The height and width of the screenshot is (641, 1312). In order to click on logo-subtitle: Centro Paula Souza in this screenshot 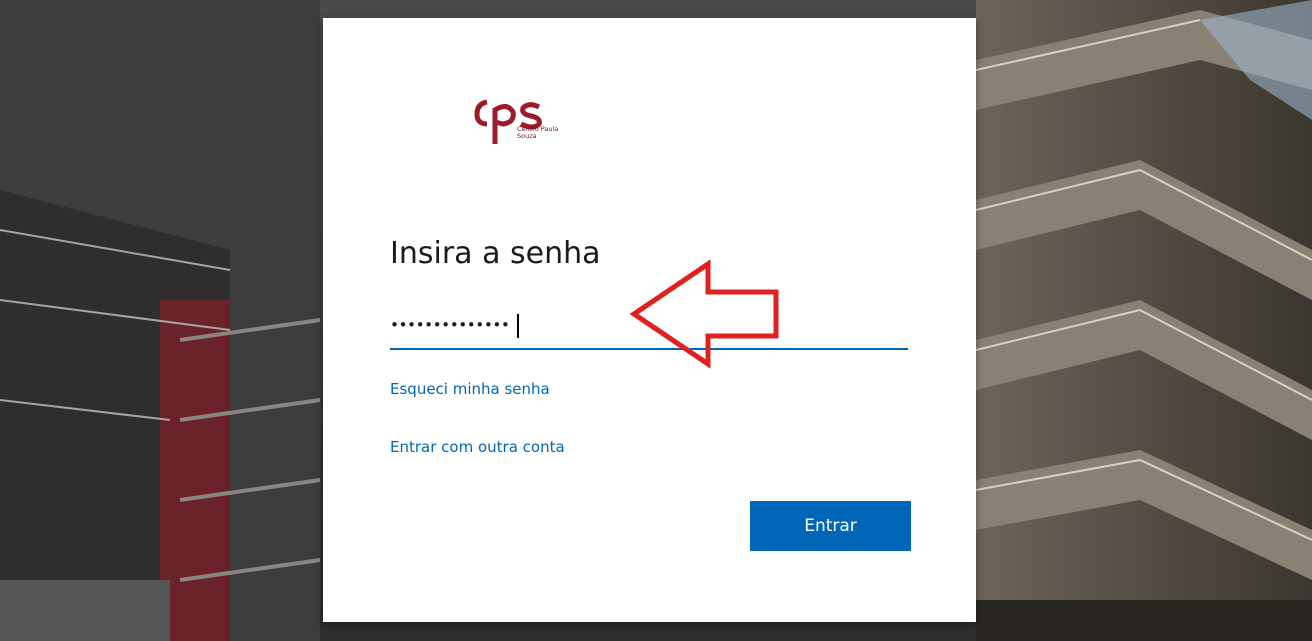, I will do `click(538, 132)`.